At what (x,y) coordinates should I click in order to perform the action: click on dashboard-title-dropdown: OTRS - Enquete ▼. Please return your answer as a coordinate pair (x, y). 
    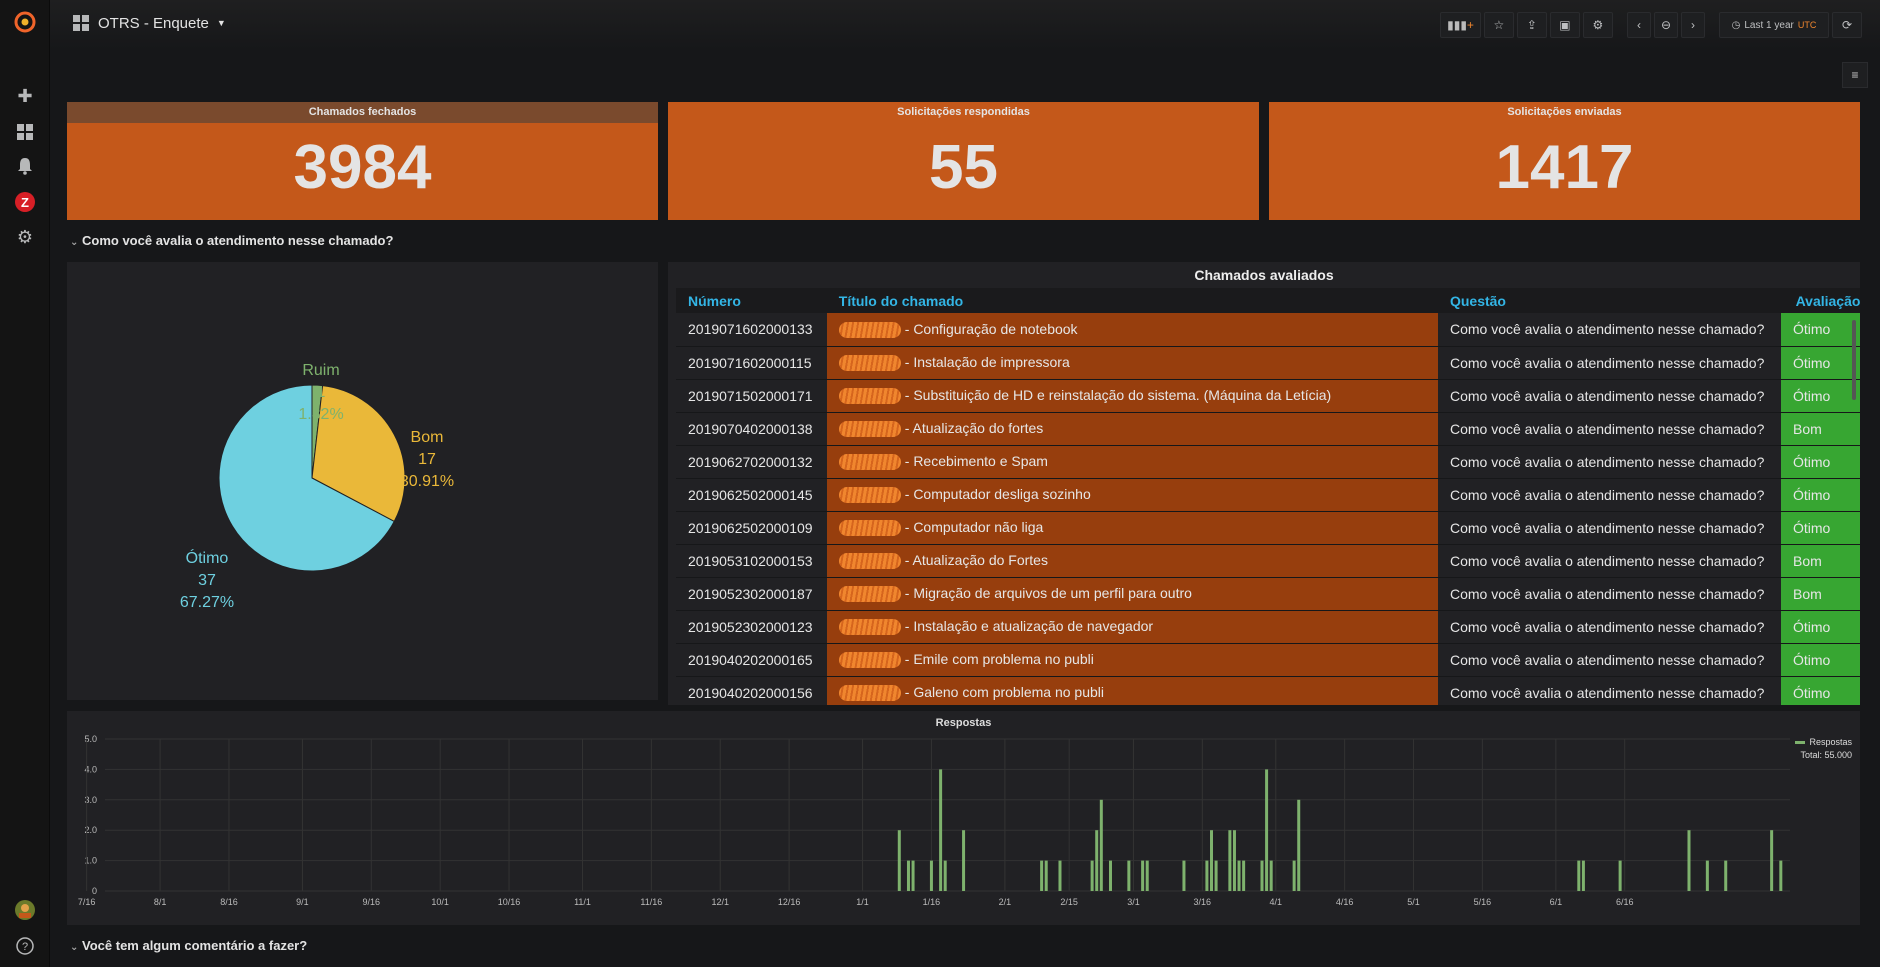
    Looking at the image, I should click on (149, 23).